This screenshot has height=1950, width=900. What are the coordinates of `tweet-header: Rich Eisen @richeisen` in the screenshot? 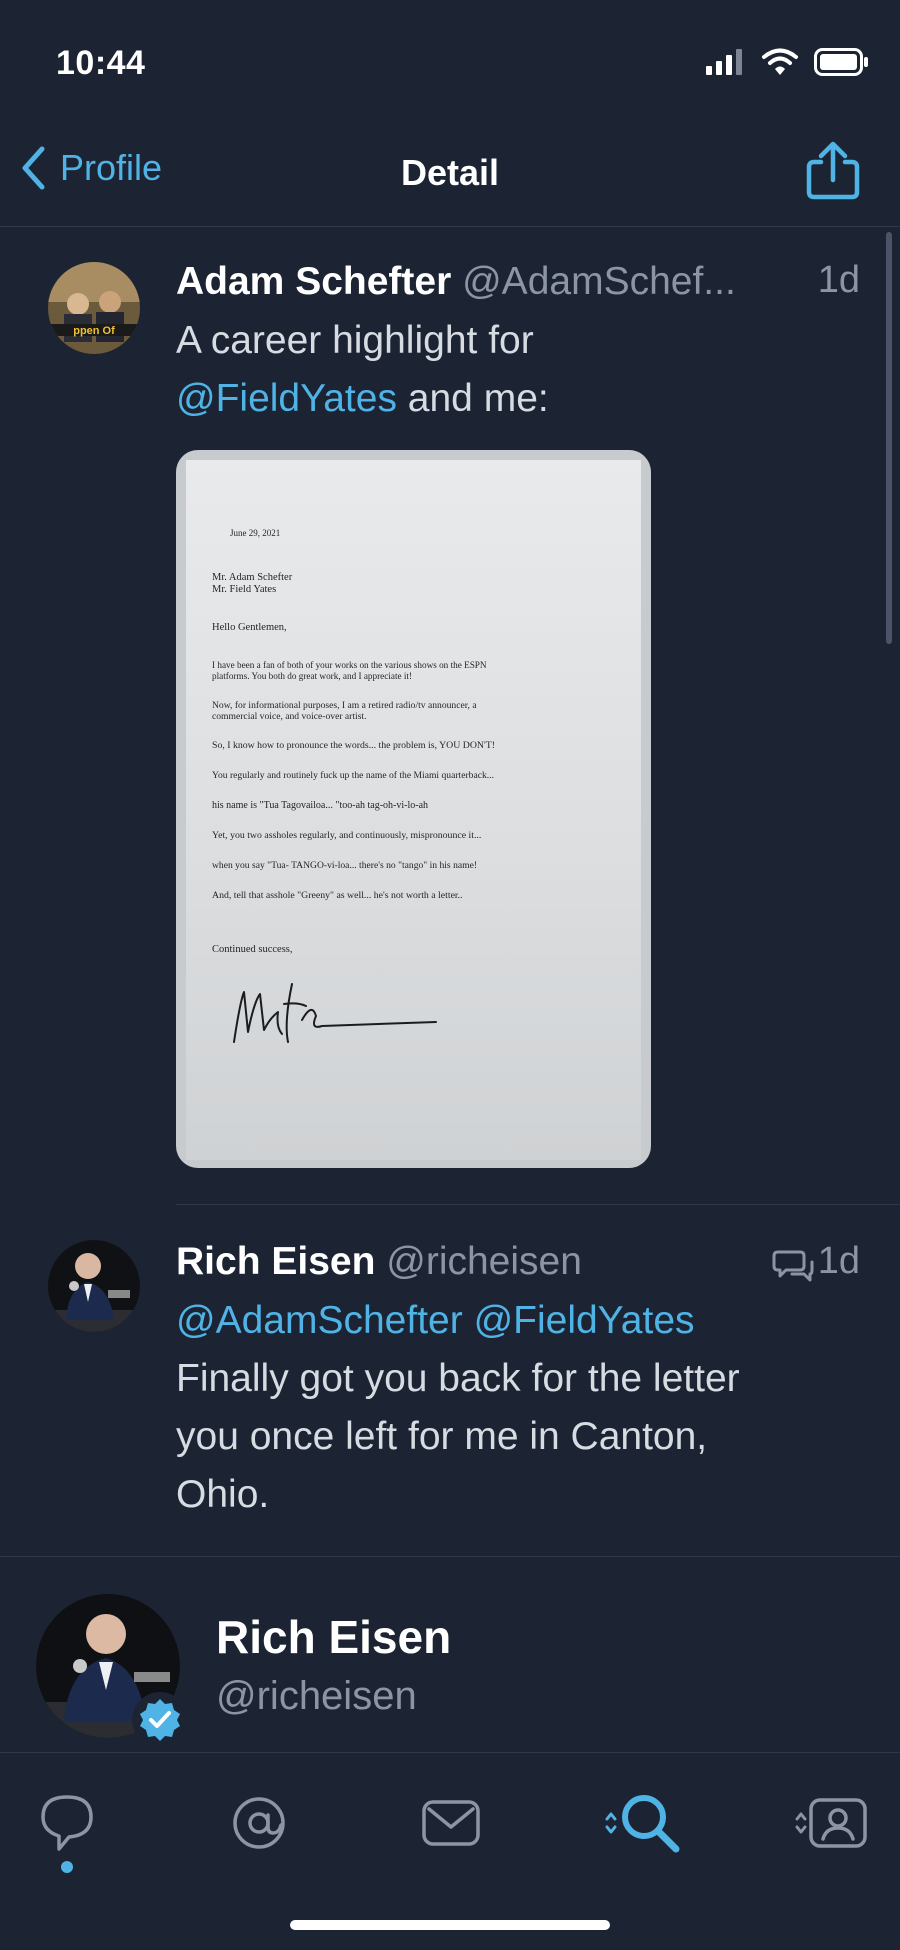 It's located at (379, 1262).